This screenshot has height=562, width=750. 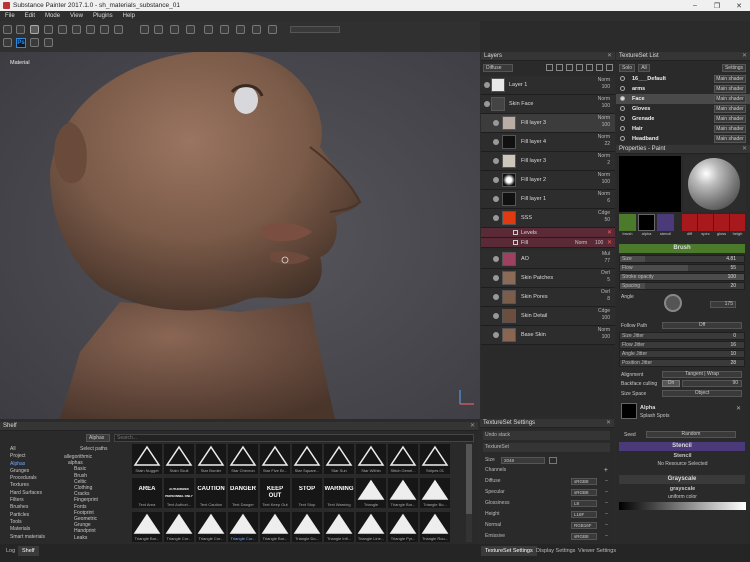 I want to click on format-select: RGB16F, so click(x=584, y=525).